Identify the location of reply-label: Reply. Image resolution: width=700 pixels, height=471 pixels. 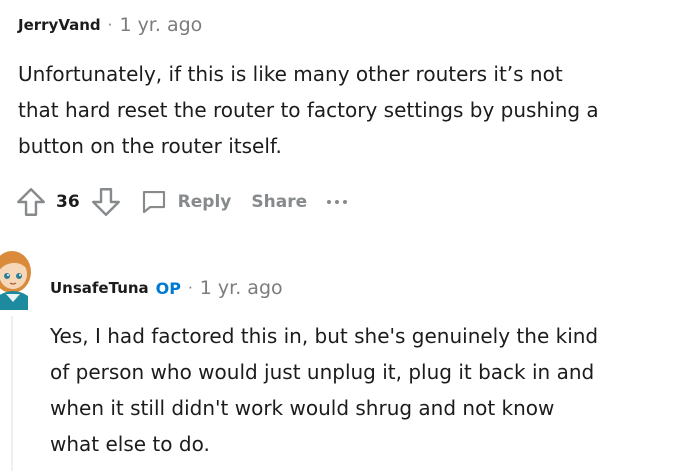
(204, 202).